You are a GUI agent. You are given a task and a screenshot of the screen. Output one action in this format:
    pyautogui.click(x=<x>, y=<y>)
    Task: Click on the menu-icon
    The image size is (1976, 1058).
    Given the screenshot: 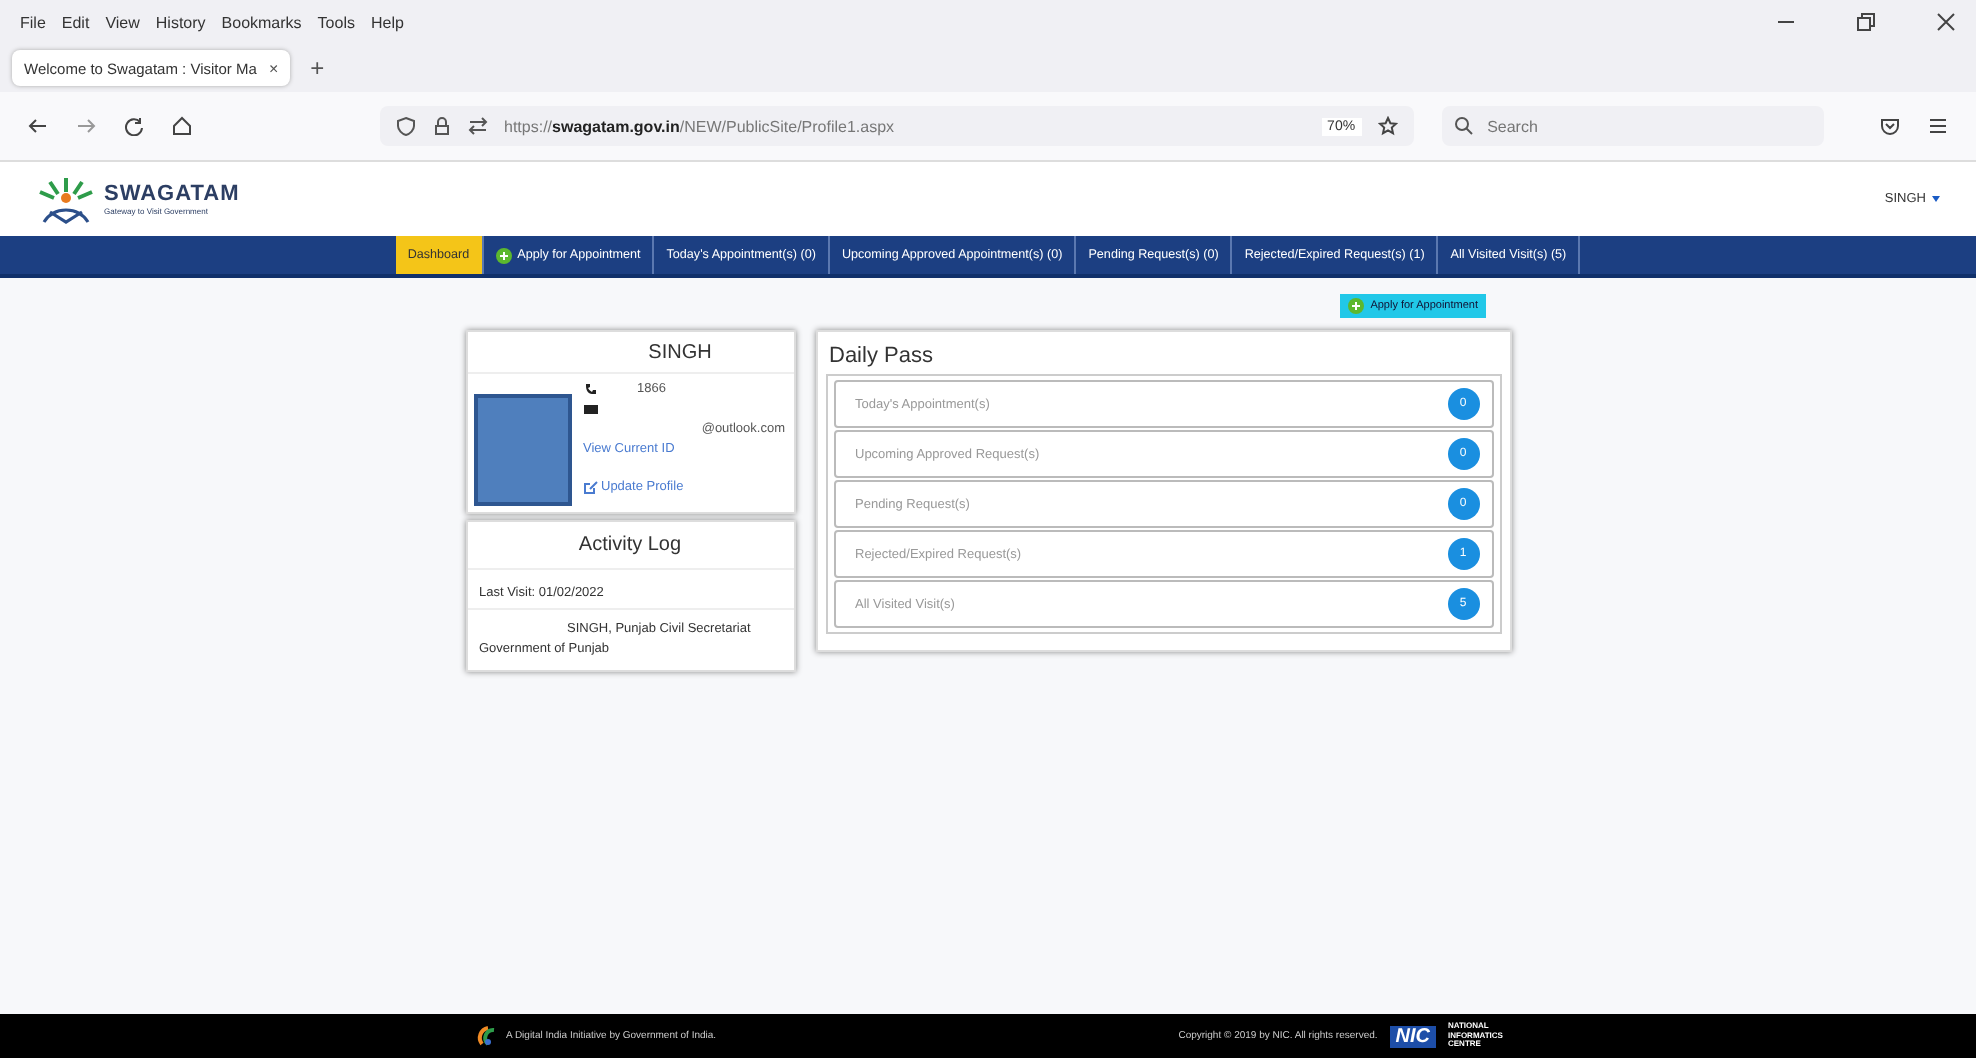 What is the action you would take?
    pyautogui.click(x=1938, y=126)
    